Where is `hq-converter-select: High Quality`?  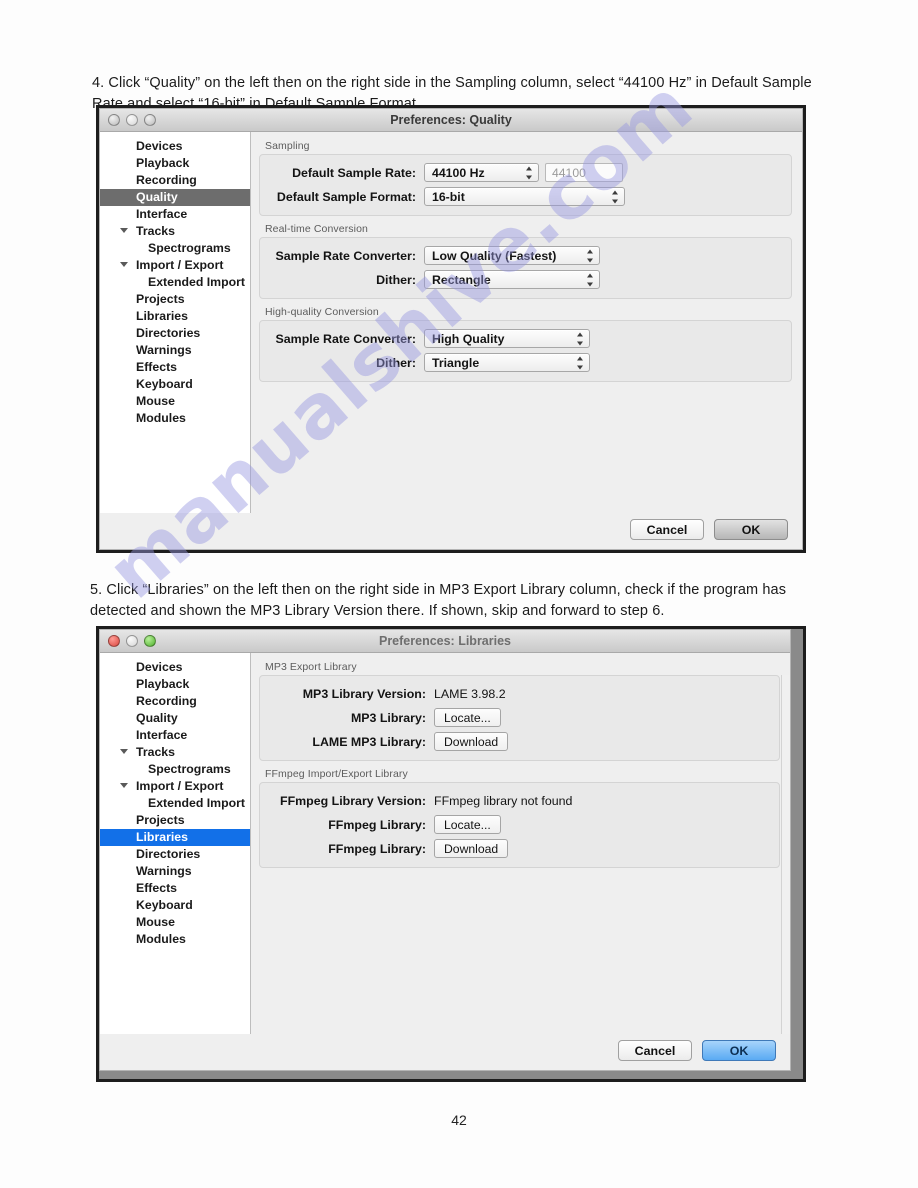 hq-converter-select: High Quality is located at coordinates (507, 338).